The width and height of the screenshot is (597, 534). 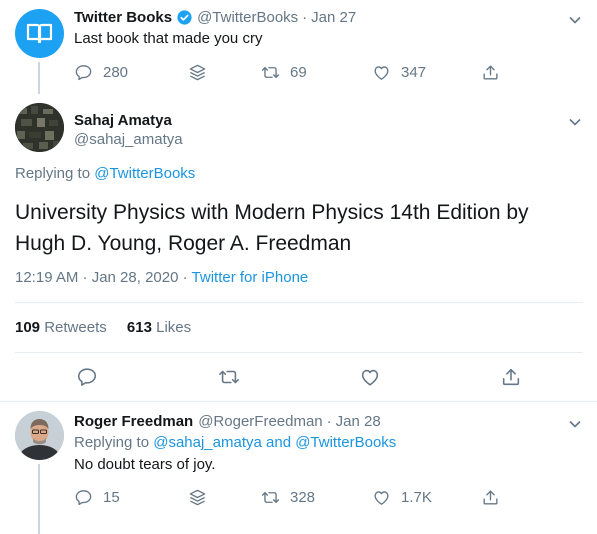 I want to click on replying-to: Replying to @TwitterBooks, so click(x=105, y=173).